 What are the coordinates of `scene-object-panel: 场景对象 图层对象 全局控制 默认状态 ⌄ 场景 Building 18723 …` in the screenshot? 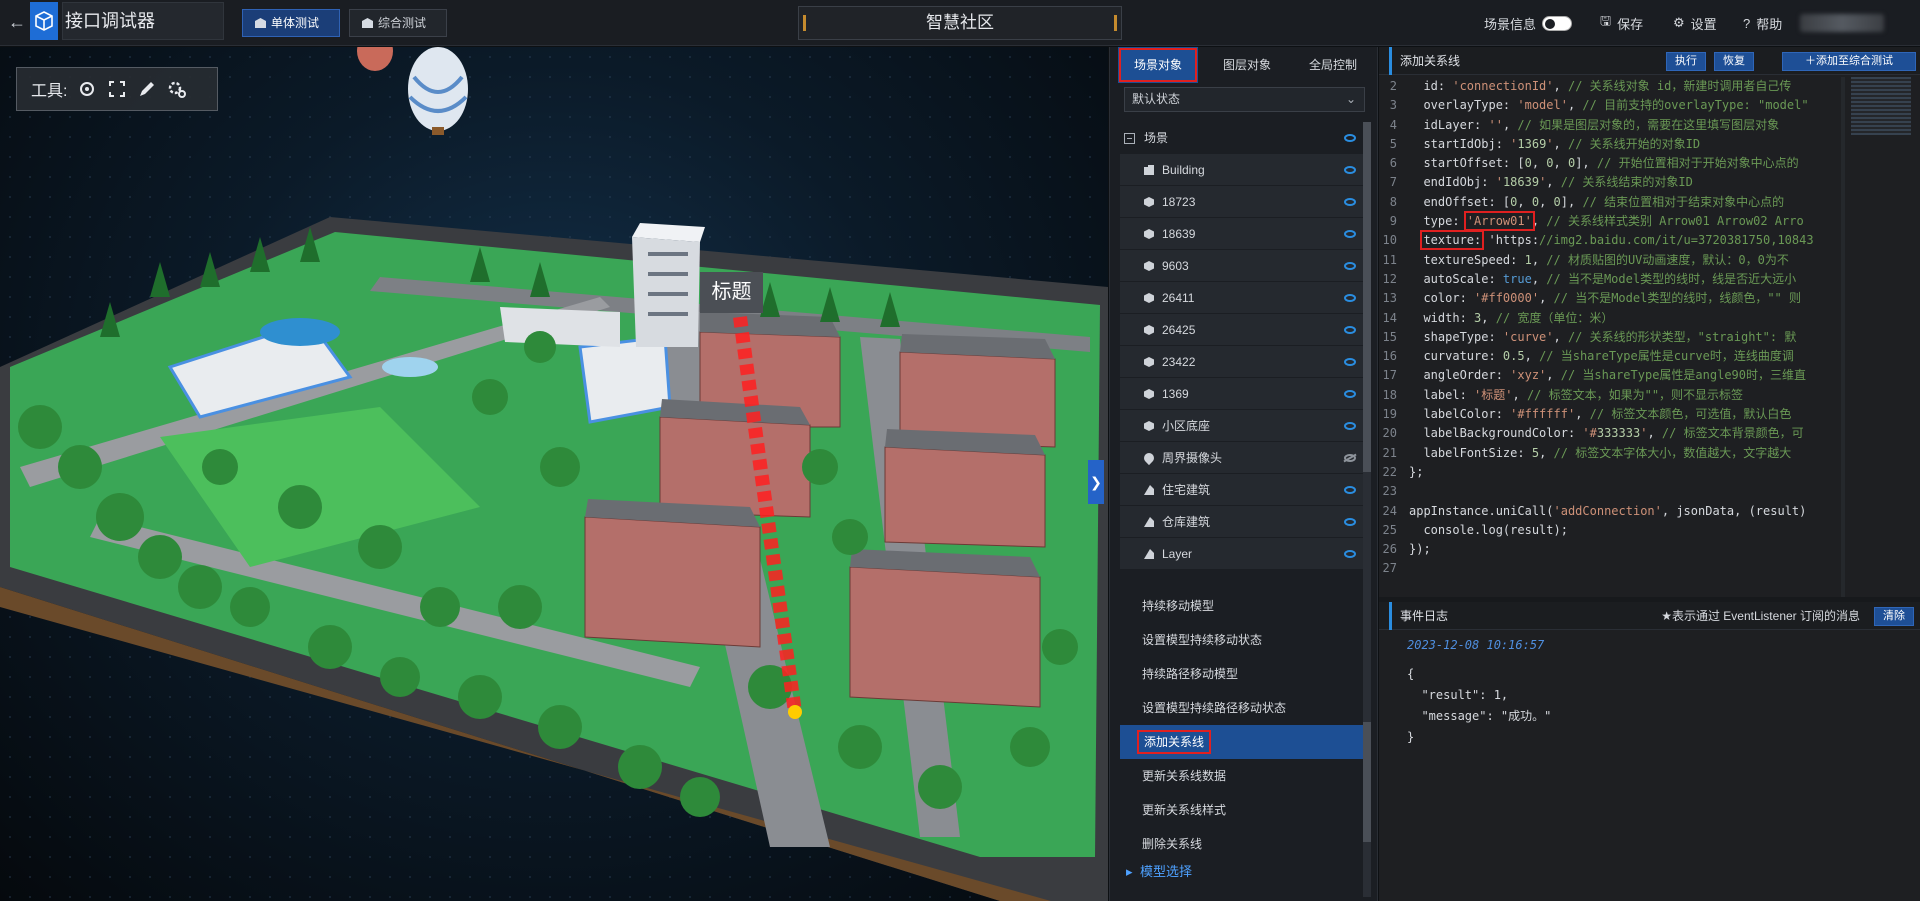 It's located at (1243, 474).